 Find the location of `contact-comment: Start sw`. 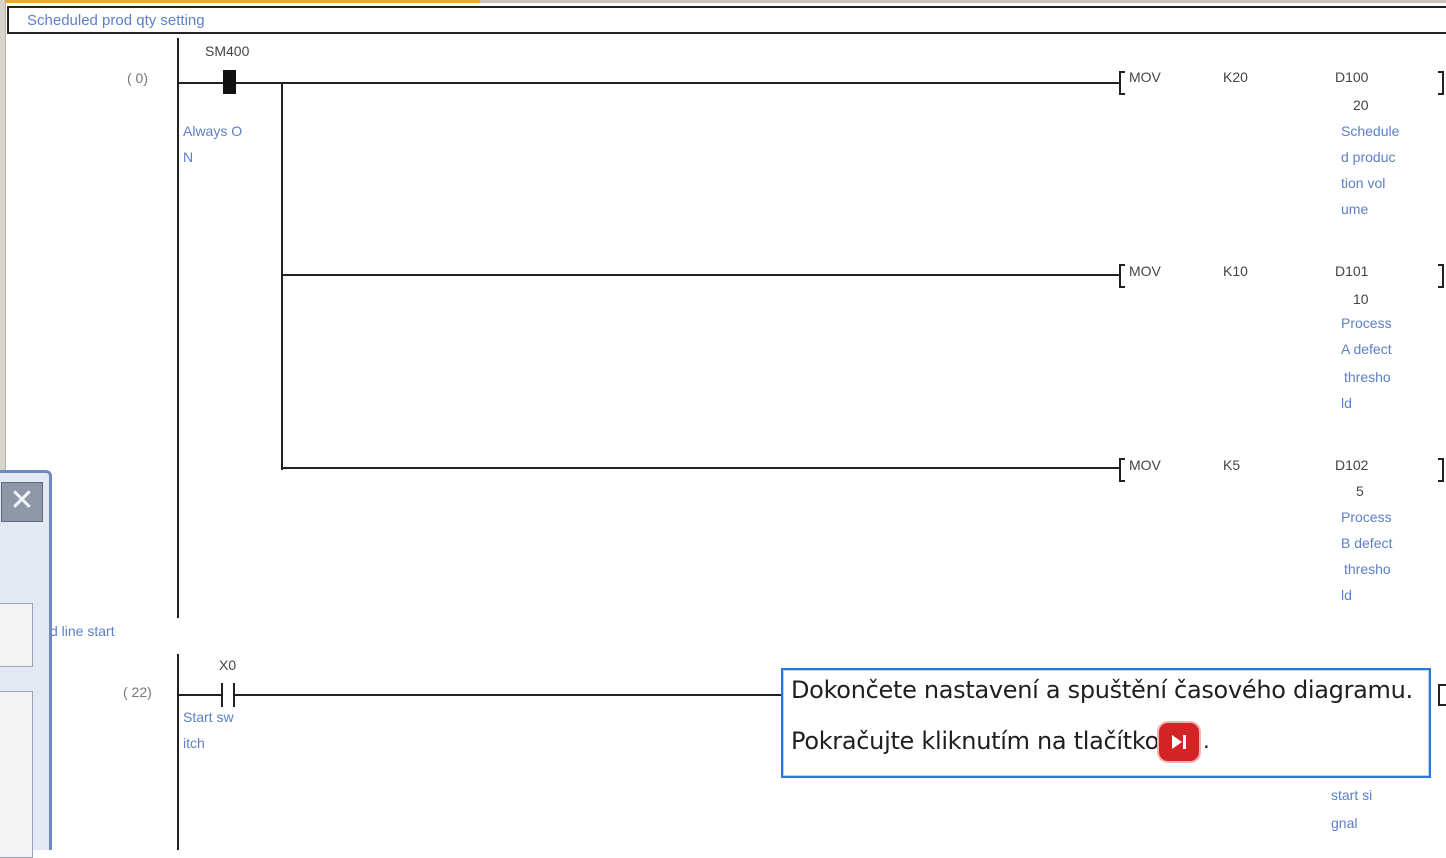

contact-comment: Start sw is located at coordinates (208, 717).